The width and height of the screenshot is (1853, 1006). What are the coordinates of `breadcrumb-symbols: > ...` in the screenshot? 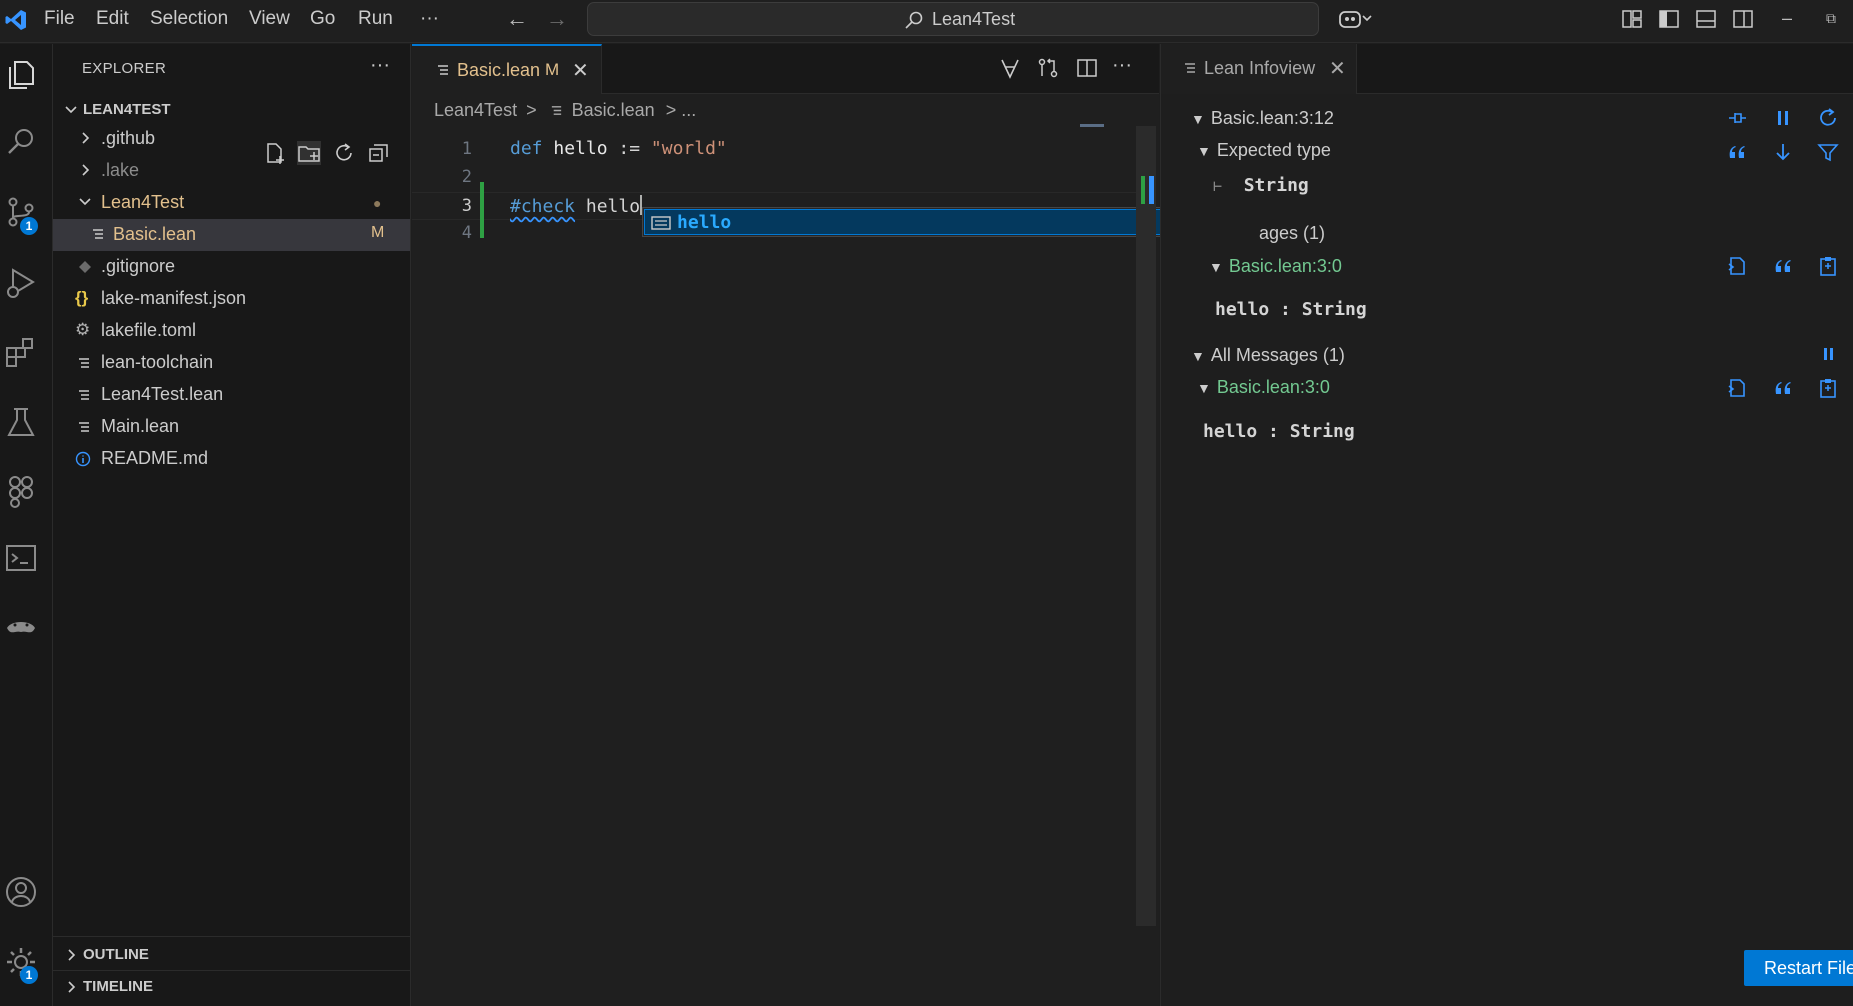 It's located at (681, 110).